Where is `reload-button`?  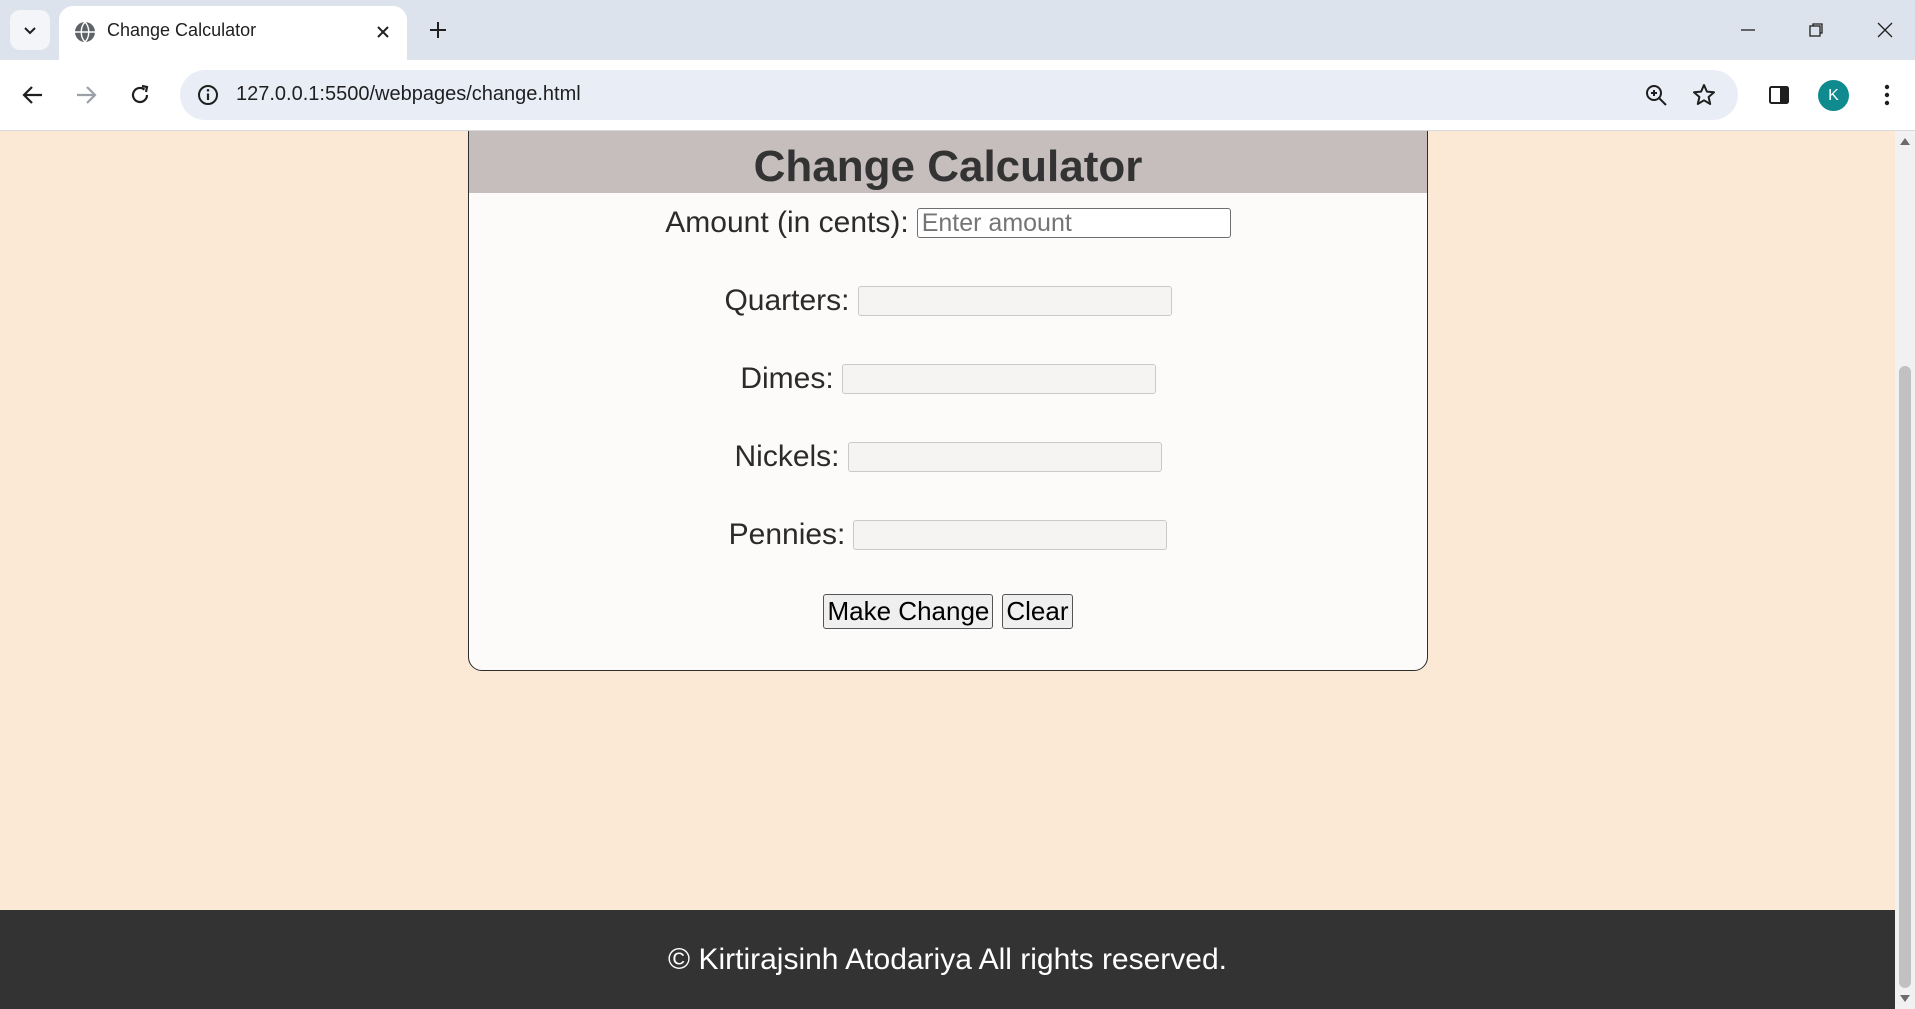
reload-button is located at coordinates (140, 95).